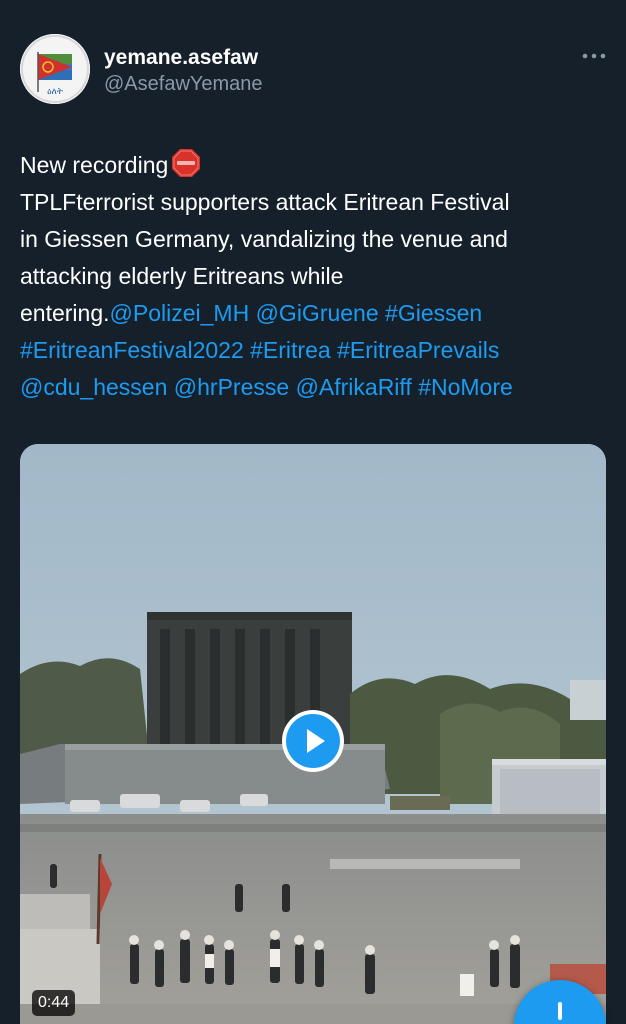  I want to click on mention-afrikariff: @AfrikaRiff, so click(354, 387).